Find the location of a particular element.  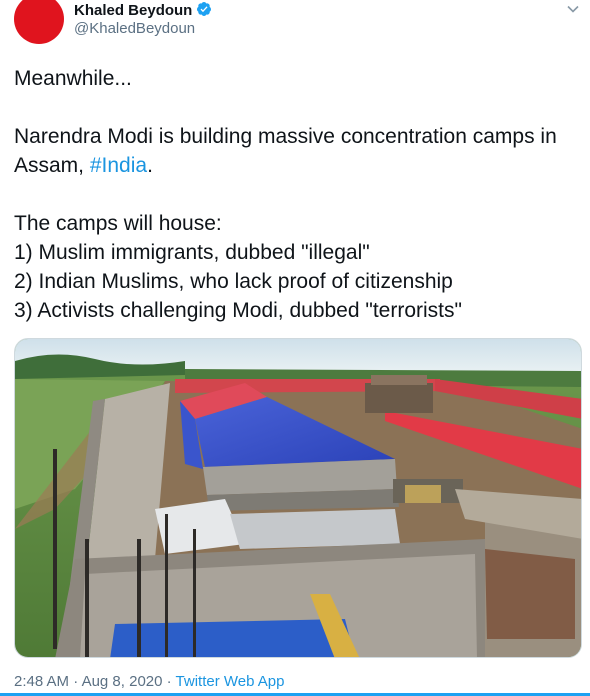

hashtag-link: #India is located at coordinates (118, 165).